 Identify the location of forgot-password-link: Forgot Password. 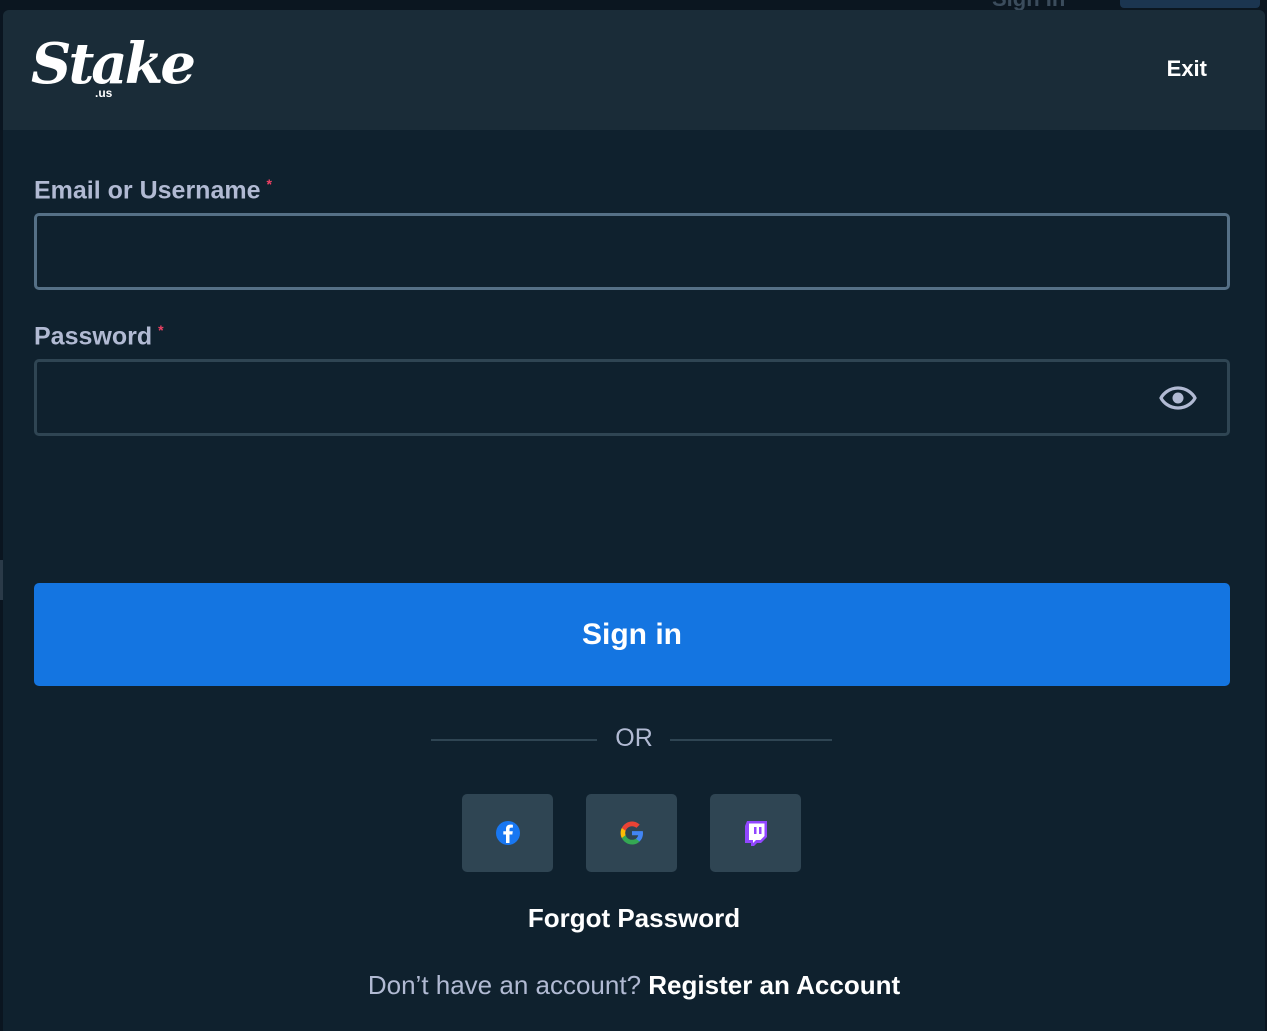
(634, 918).